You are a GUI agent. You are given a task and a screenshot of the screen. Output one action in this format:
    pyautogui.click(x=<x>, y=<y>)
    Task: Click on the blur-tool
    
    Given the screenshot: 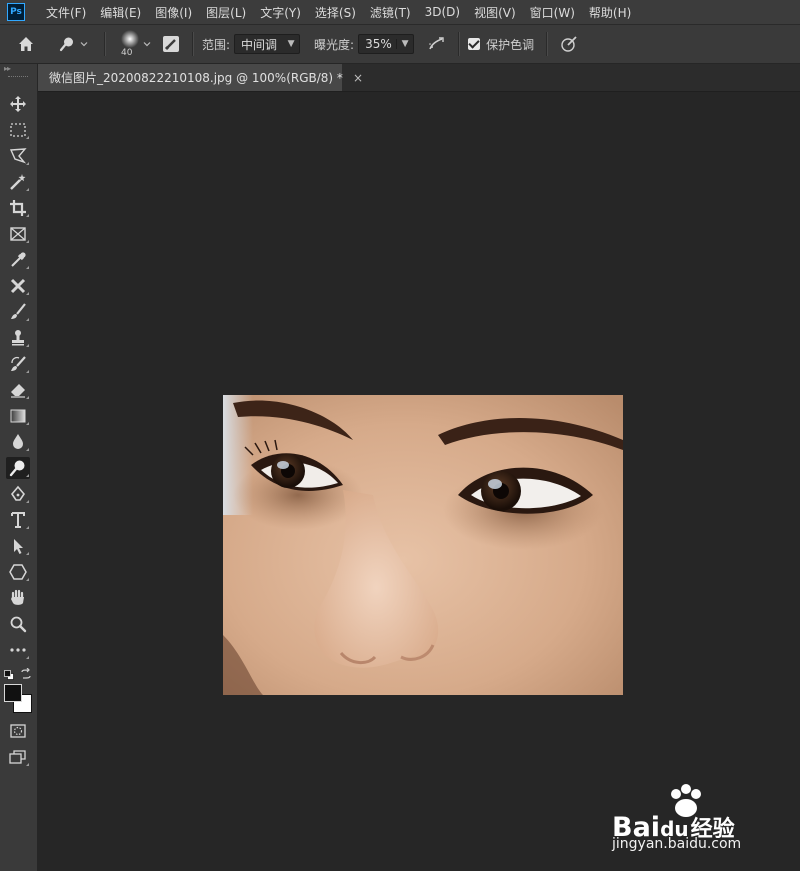 What is the action you would take?
    pyautogui.click(x=18, y=442)
    